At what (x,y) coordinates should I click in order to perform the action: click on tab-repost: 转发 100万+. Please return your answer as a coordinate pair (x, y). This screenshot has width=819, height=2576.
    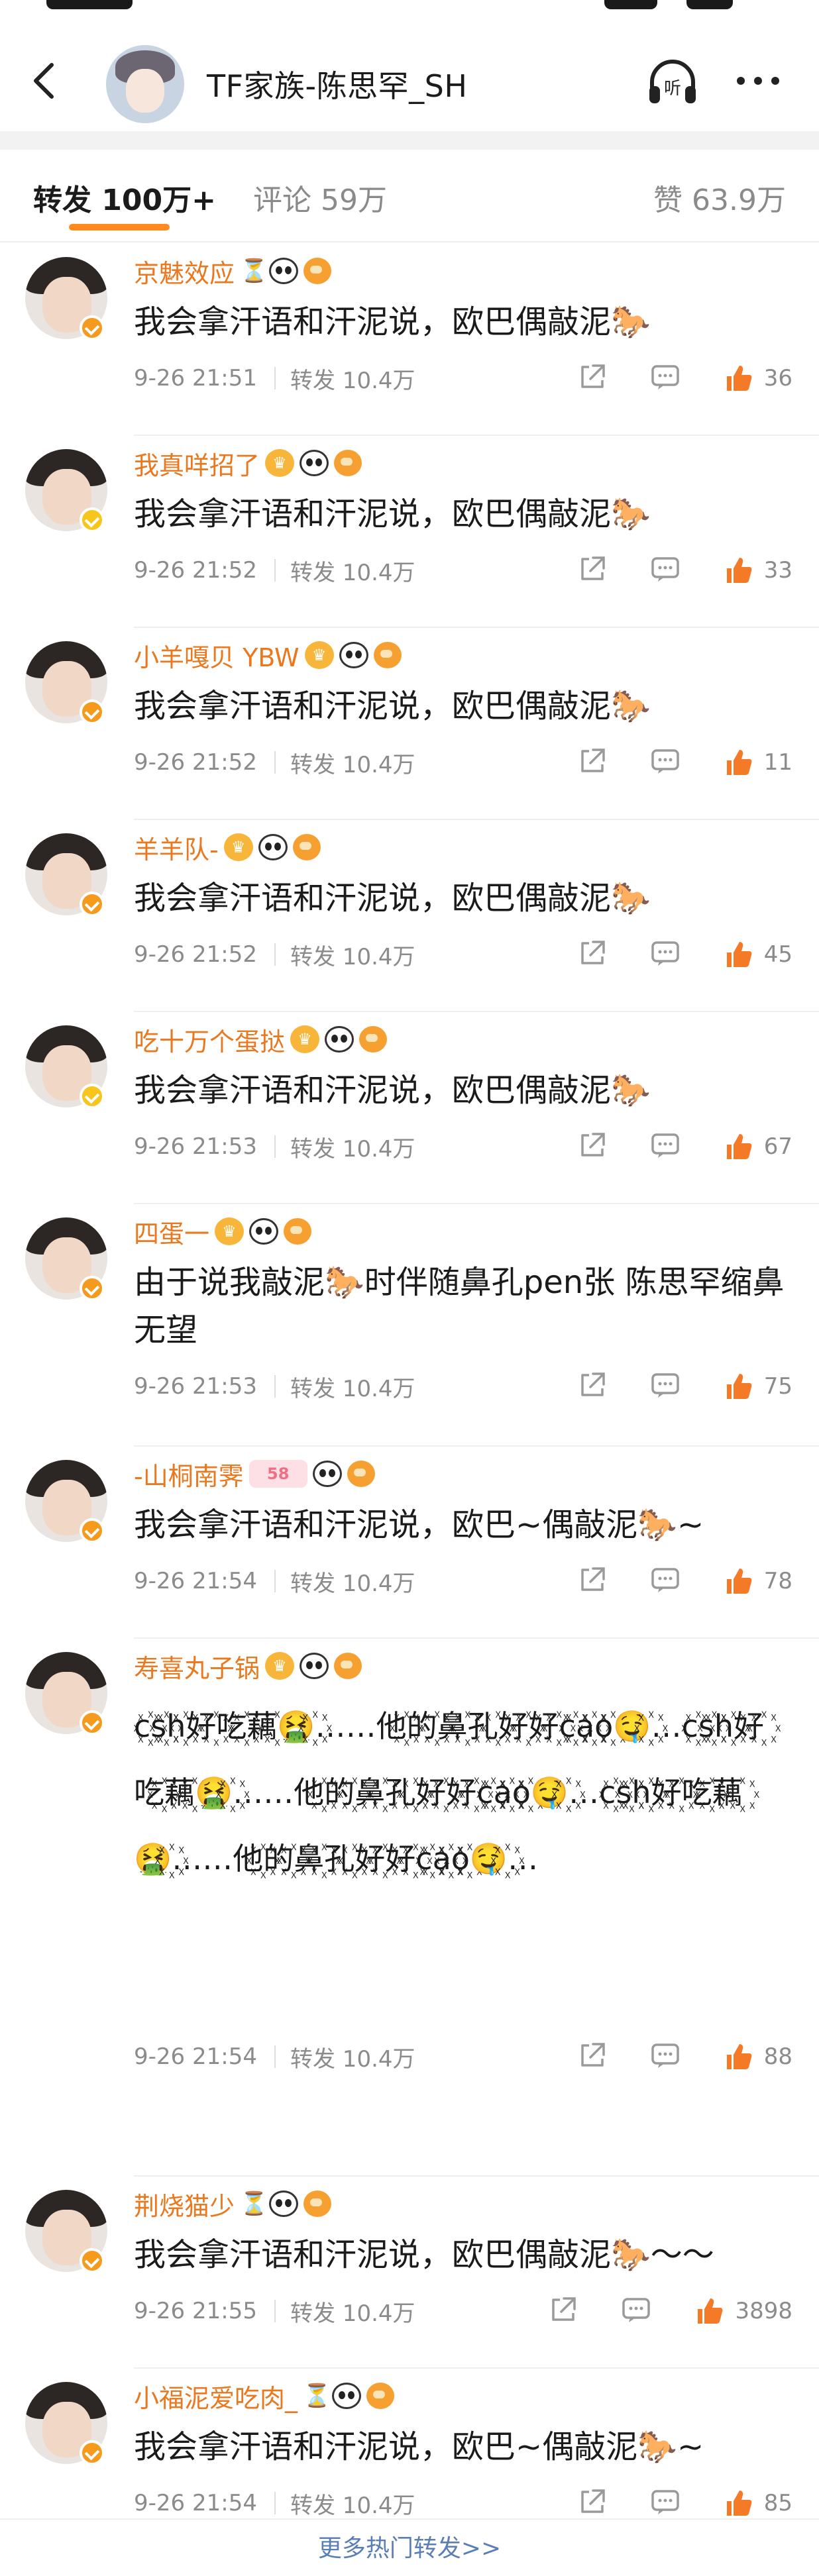
    Looking at the image, I should click on (125, 197).